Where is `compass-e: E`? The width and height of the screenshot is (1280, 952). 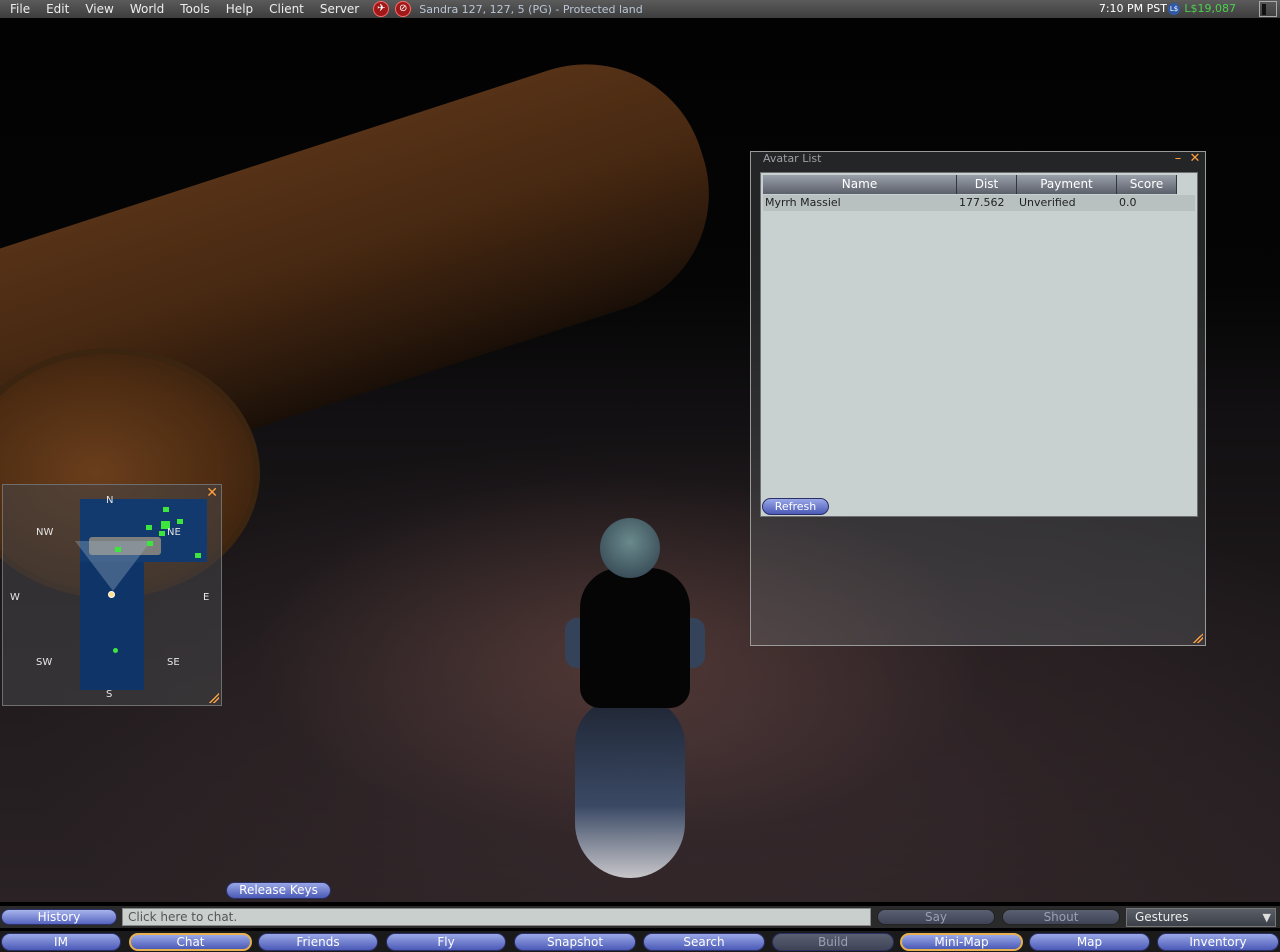
compass-e: E is located at coordinates (206, 597).